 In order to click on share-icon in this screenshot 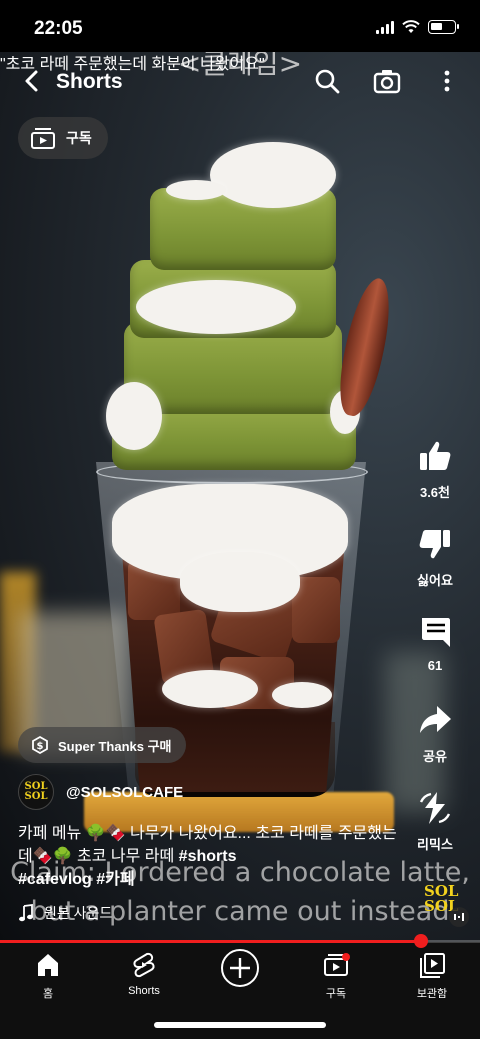, I will do `click(435, 719)`.